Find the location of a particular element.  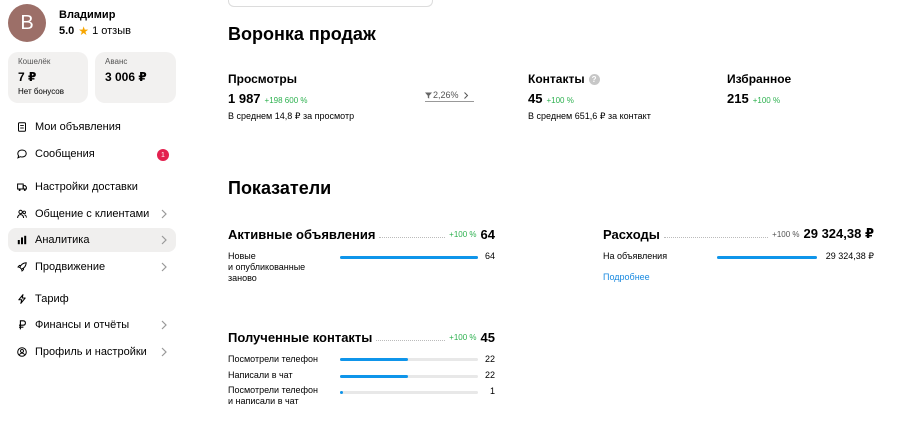

help-icon: ? is located at coordinates (594, 79).